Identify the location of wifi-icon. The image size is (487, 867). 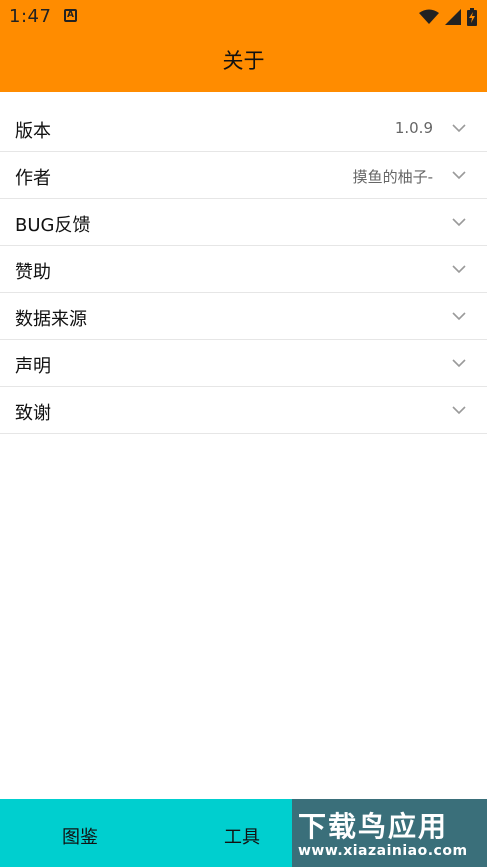
(429, 17).